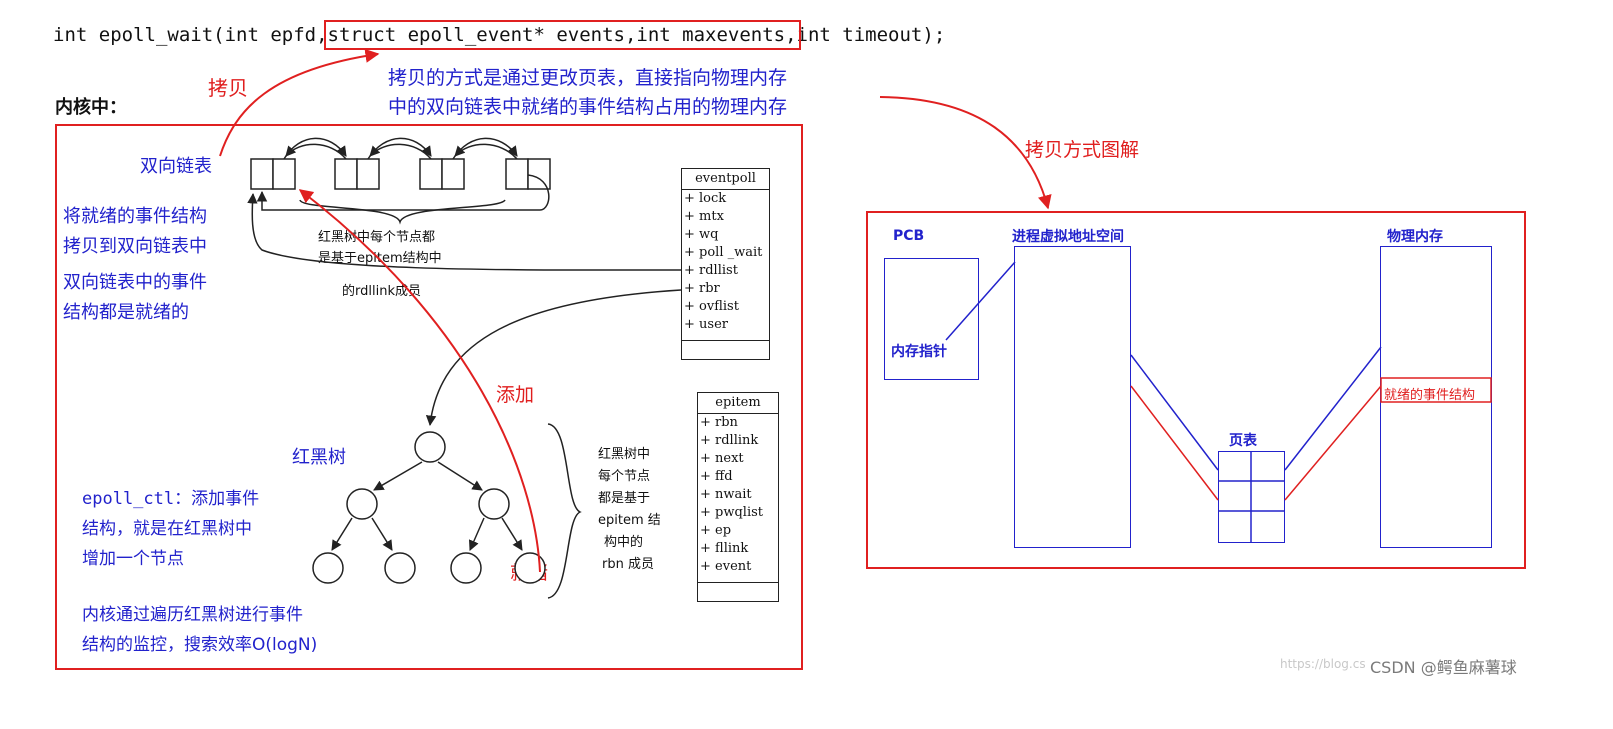 The height and width of the screenshot is (729, 1613). What do you see at coordinates (400, 174) in the screenshot?
I see `dlist-nodes` at bounding box center [400, 174].